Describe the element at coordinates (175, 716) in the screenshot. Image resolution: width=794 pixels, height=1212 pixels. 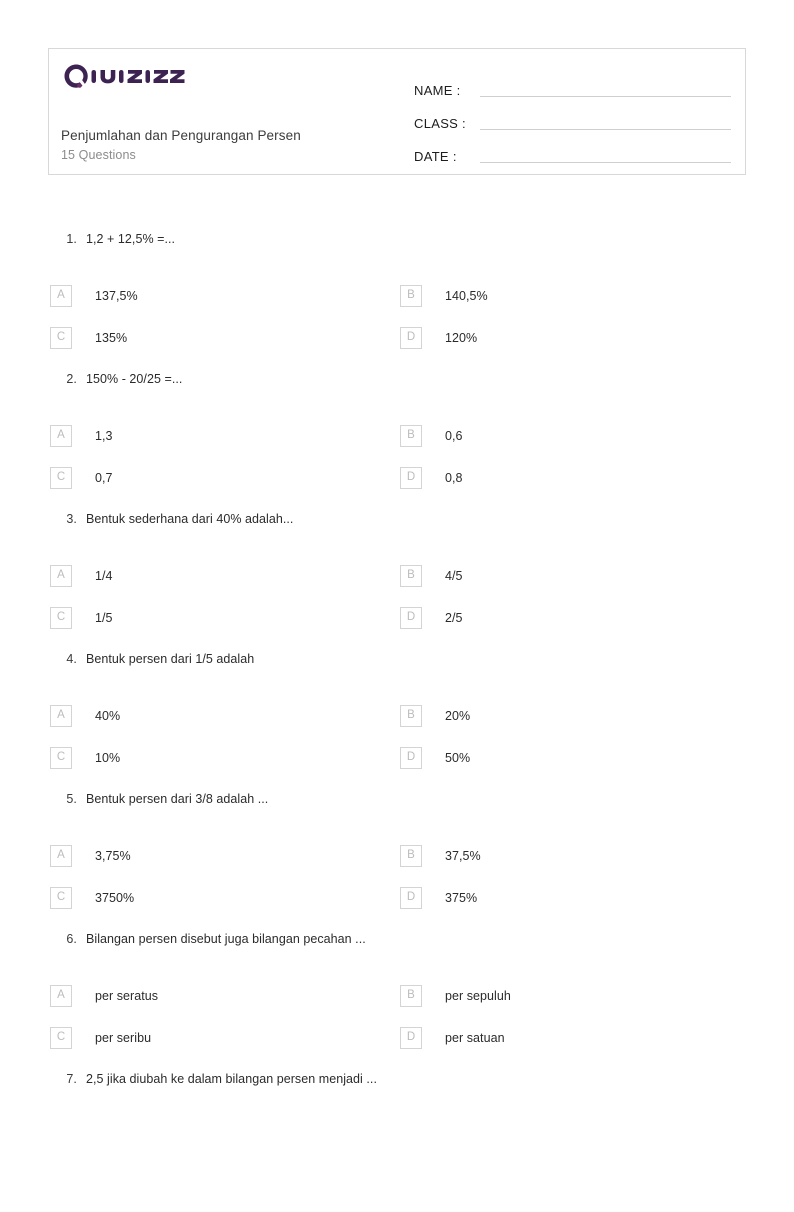
I see `answer-option: A 40%` at that location.